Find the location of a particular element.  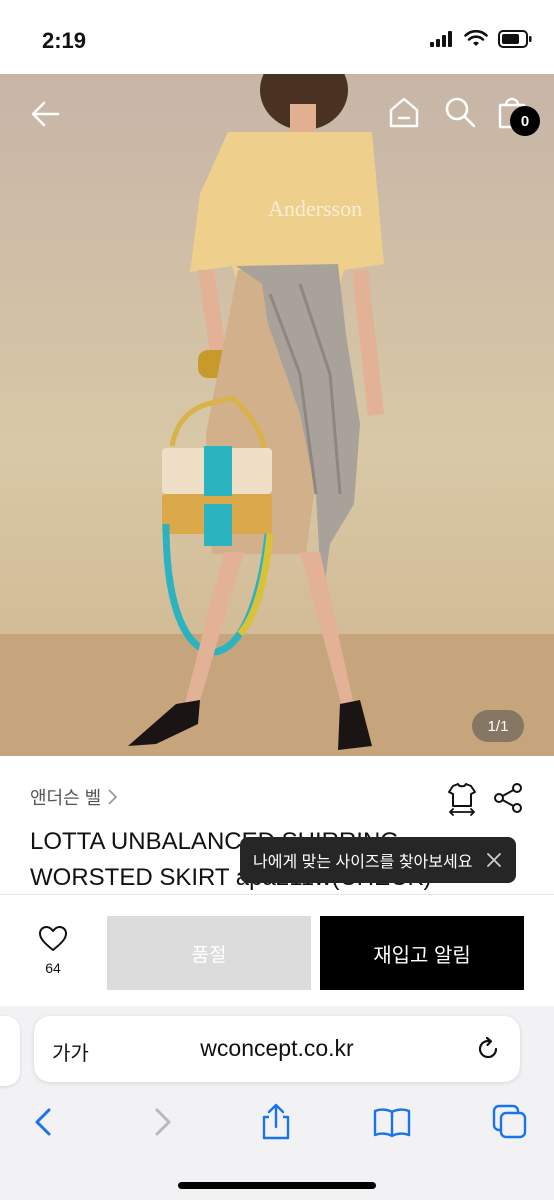

hero-nav: 0 is located at coordinates (277, 114).